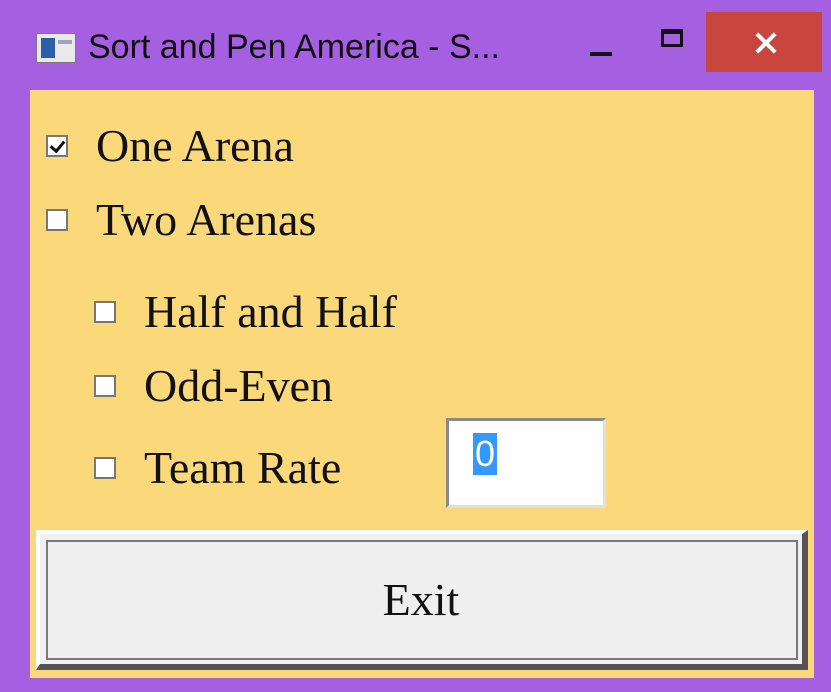 The image size is (831, 692). I want to click on checkbox-two-arenas-box, so click(57, 220).